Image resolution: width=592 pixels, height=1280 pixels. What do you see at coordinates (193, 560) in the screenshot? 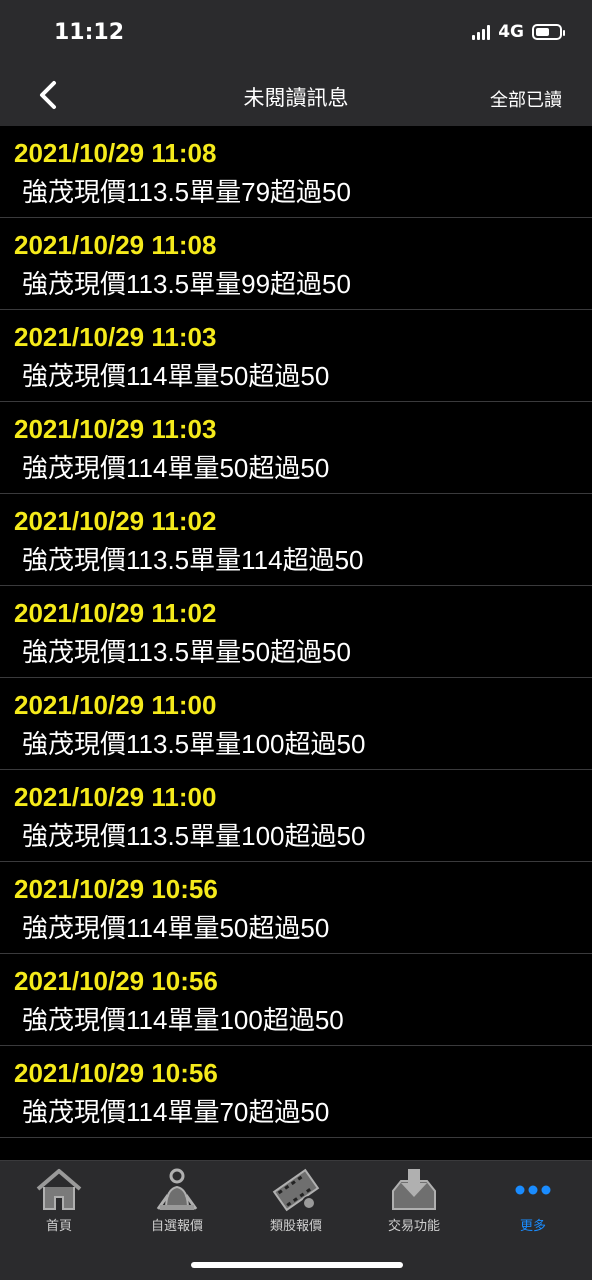
I see `message-text: 強茂現價113.5單量114超過50` at bounding box center [193, 560].